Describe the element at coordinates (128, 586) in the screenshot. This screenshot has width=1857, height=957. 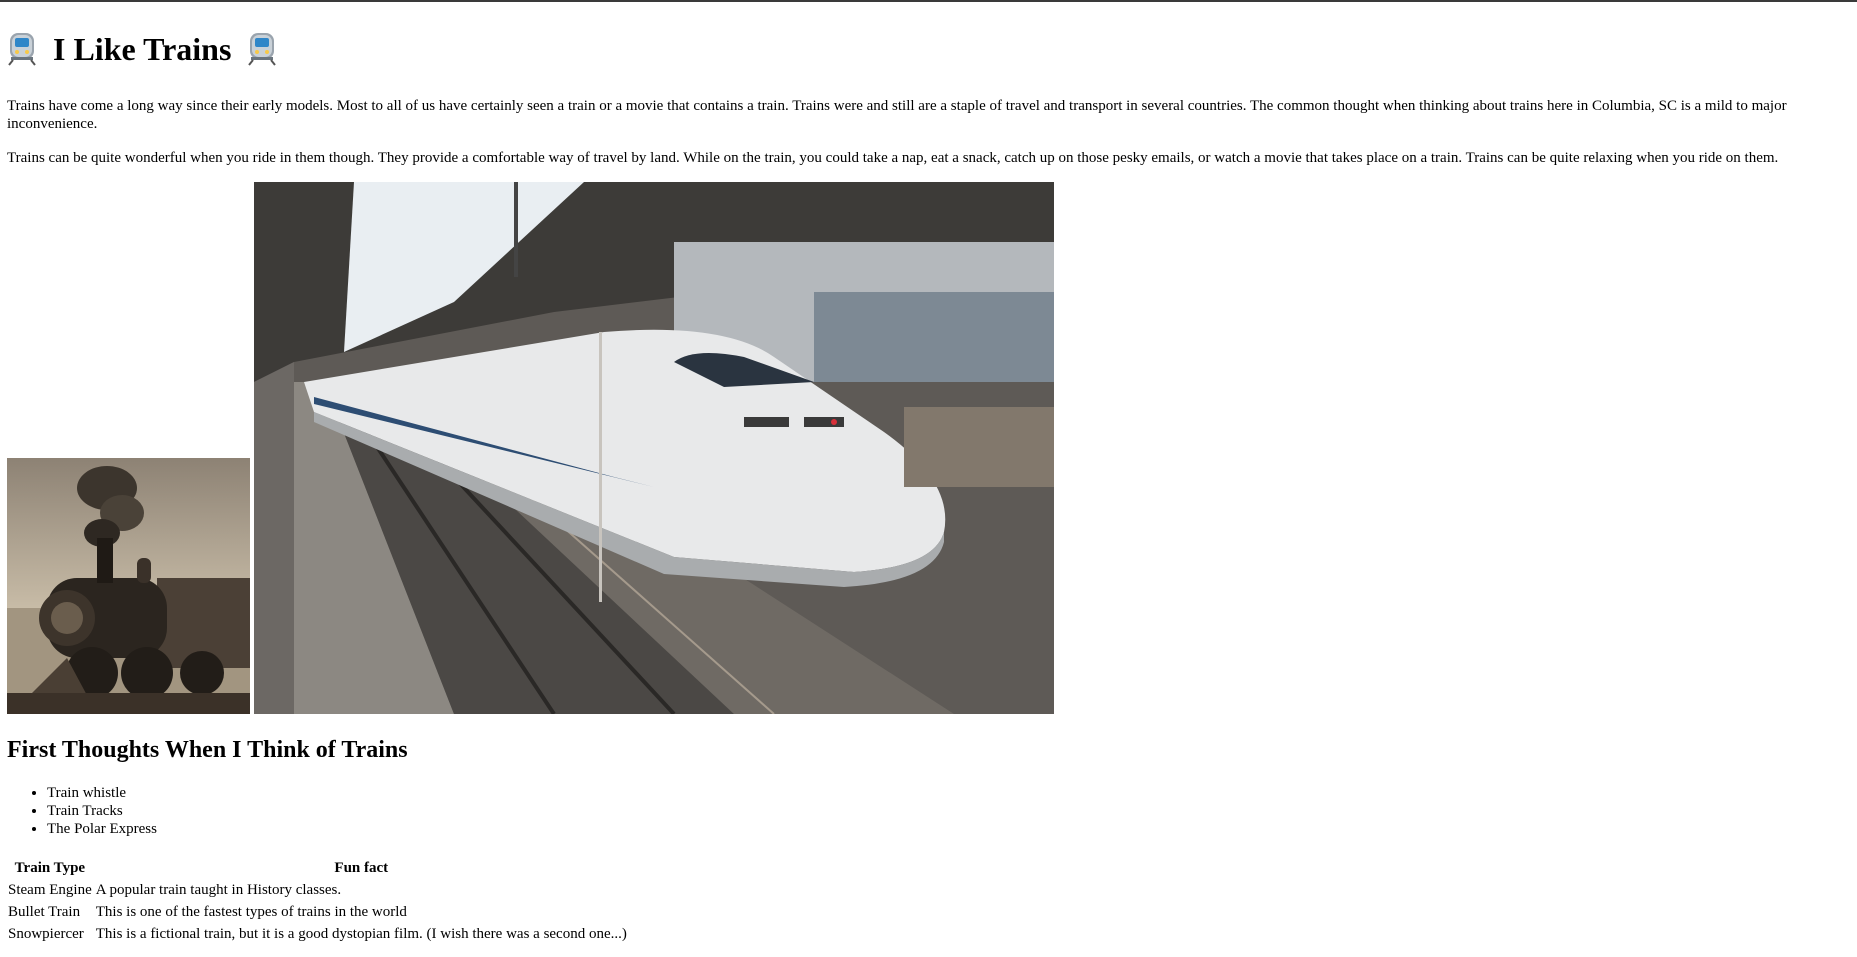
I see `steam-locomotive-photo` at that location.